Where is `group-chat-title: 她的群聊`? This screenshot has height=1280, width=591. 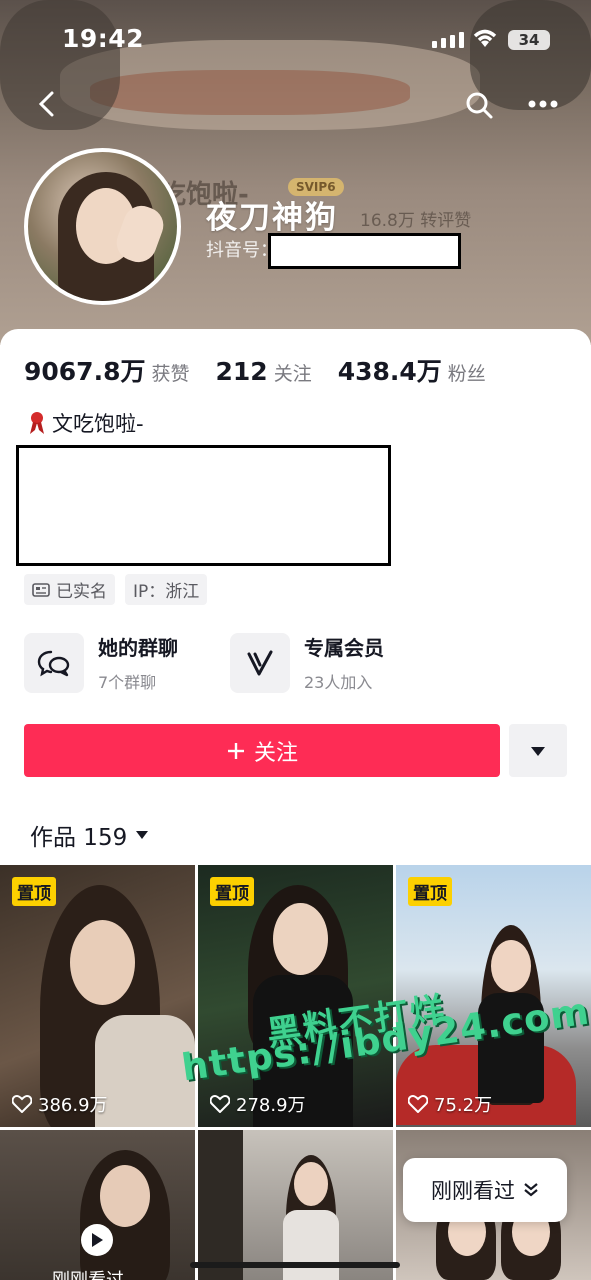
group-chat-title: 她的群聊 is located at coordinates (138, 648).